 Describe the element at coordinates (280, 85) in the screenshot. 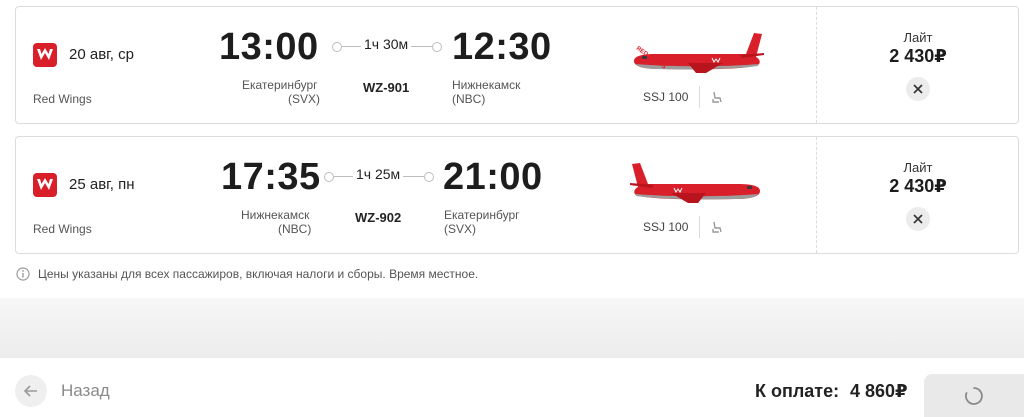

I see `departure-city: Екатеринбург` at that location.